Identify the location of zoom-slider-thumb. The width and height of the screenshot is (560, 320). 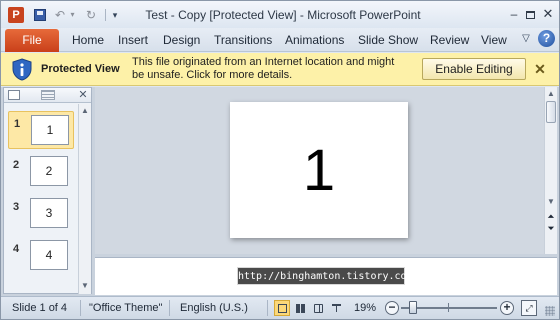
(413, 307).